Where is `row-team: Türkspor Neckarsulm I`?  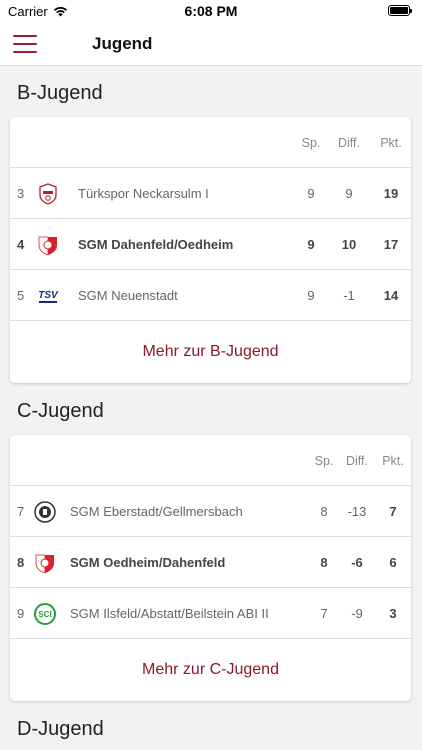 row-team: Türkspor Neckarsulm I is located at coordinates (143, 193).